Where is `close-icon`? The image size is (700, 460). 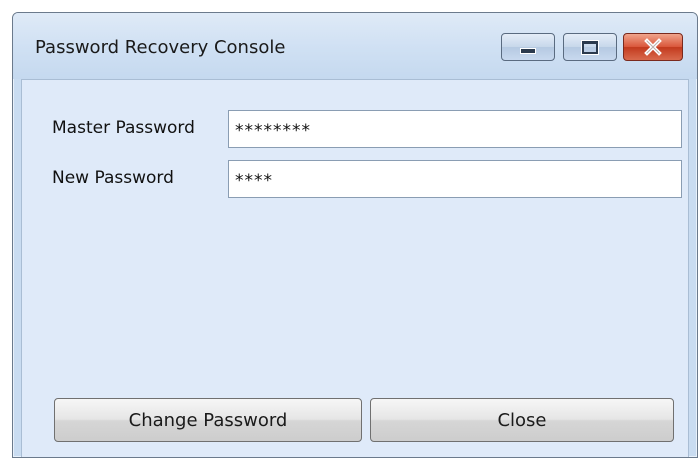
close-icon is located at coordinates (653, 47).